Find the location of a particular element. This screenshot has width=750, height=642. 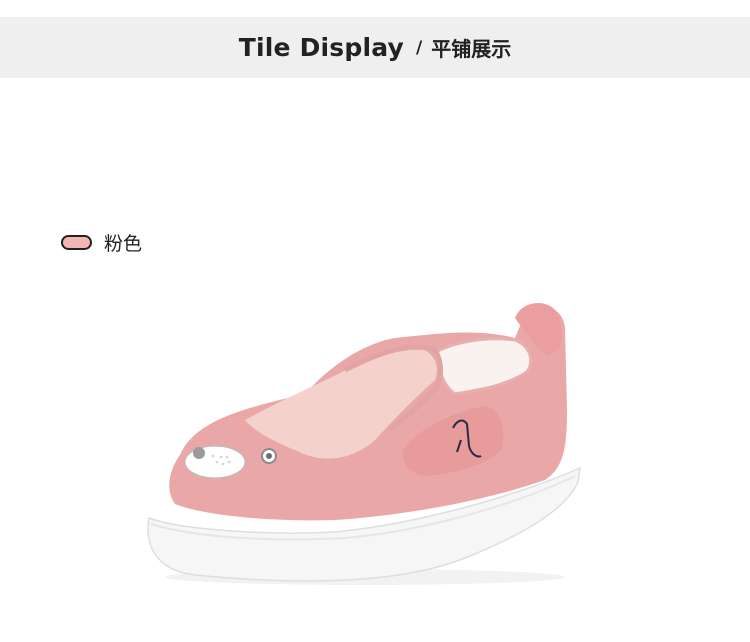

section-title-english: Tile Display is located at coordinates (321, 47).